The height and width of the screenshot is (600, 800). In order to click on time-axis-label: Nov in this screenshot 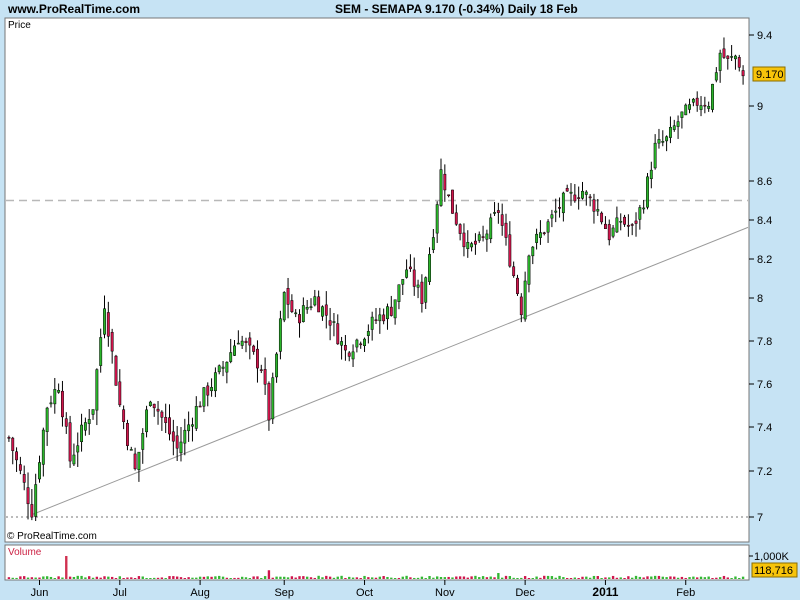, I will do `click(445, 593)`.